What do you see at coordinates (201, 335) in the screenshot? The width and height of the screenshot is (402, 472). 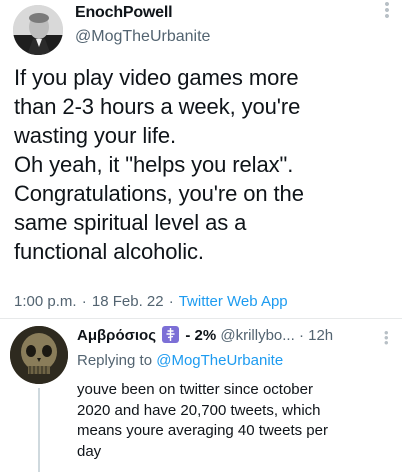 I see `reply-percent: - 2%` at bounding box center [201, 335].